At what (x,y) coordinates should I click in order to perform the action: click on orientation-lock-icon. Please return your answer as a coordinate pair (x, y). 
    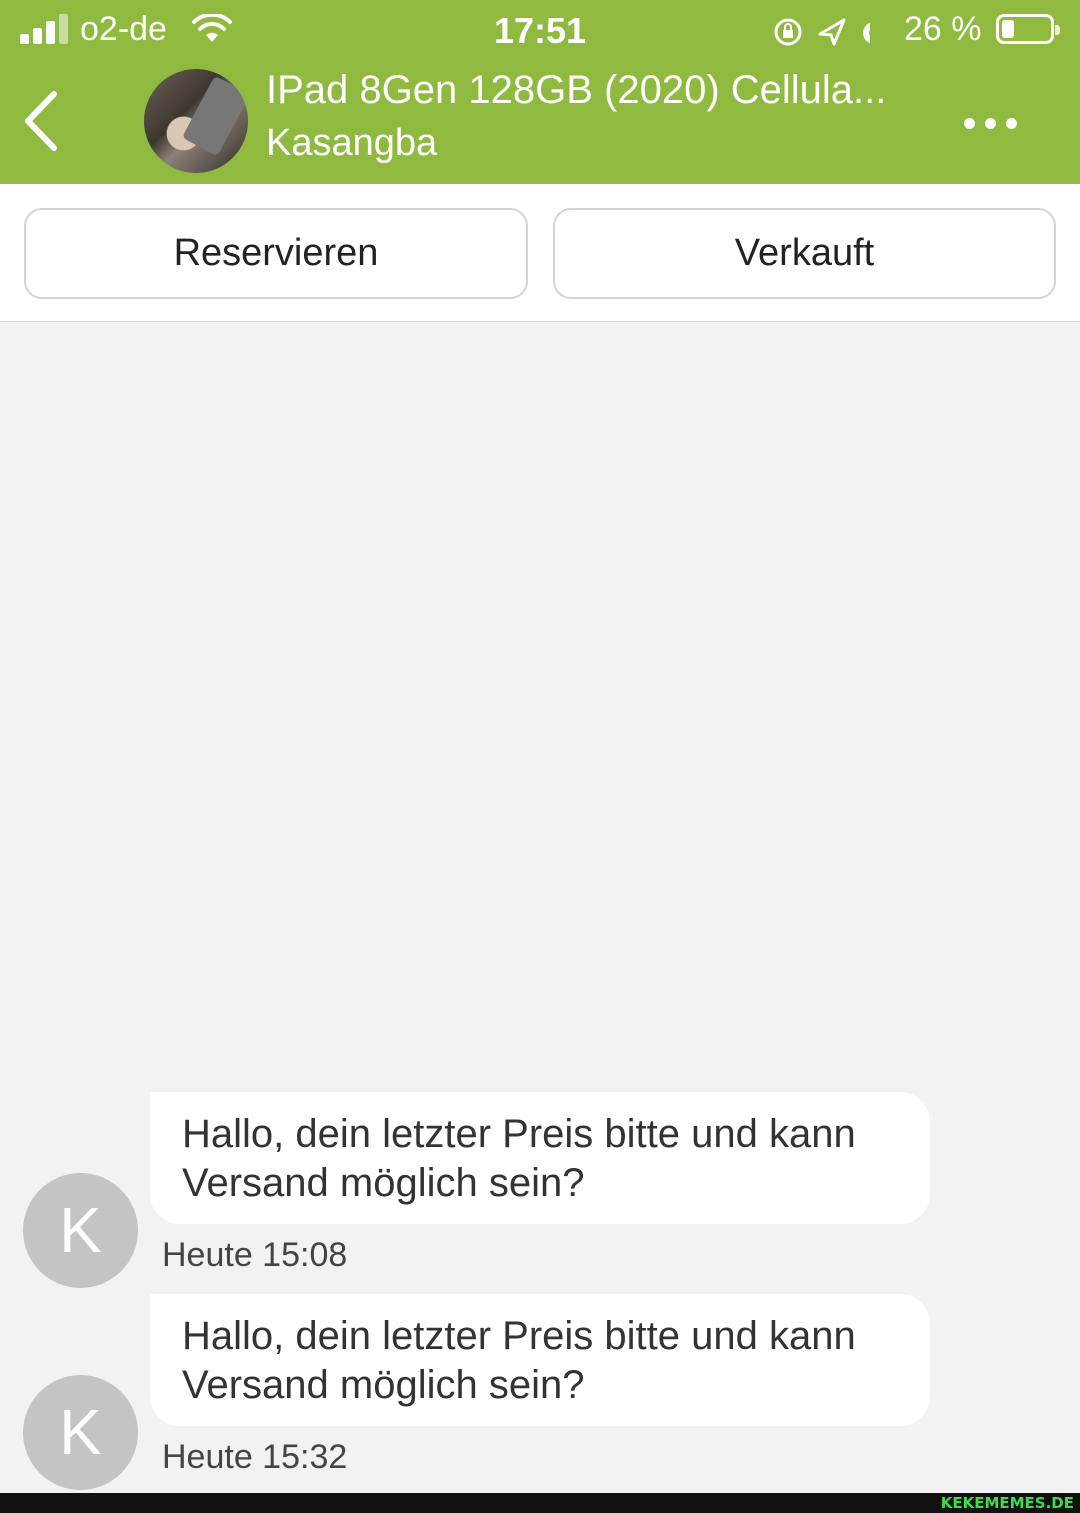
    Looking at the image, I should click on (788, 32).